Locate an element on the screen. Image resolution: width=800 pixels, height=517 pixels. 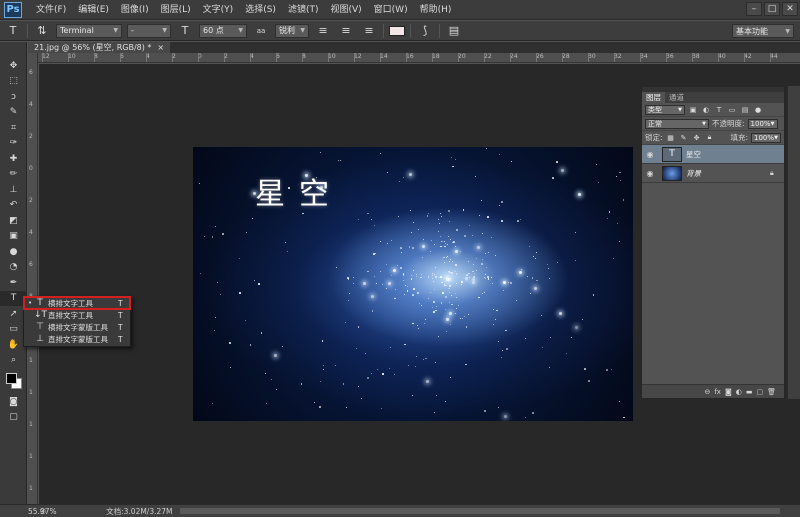
smart-object-filter-icon: ▤ is located at coordinates (745, 110).